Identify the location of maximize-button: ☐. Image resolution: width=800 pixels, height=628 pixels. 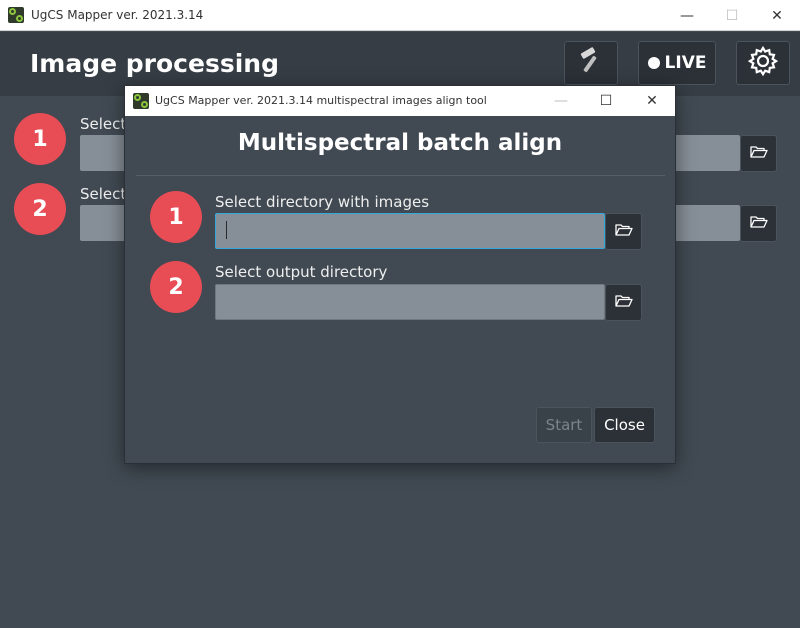
(732, 15).